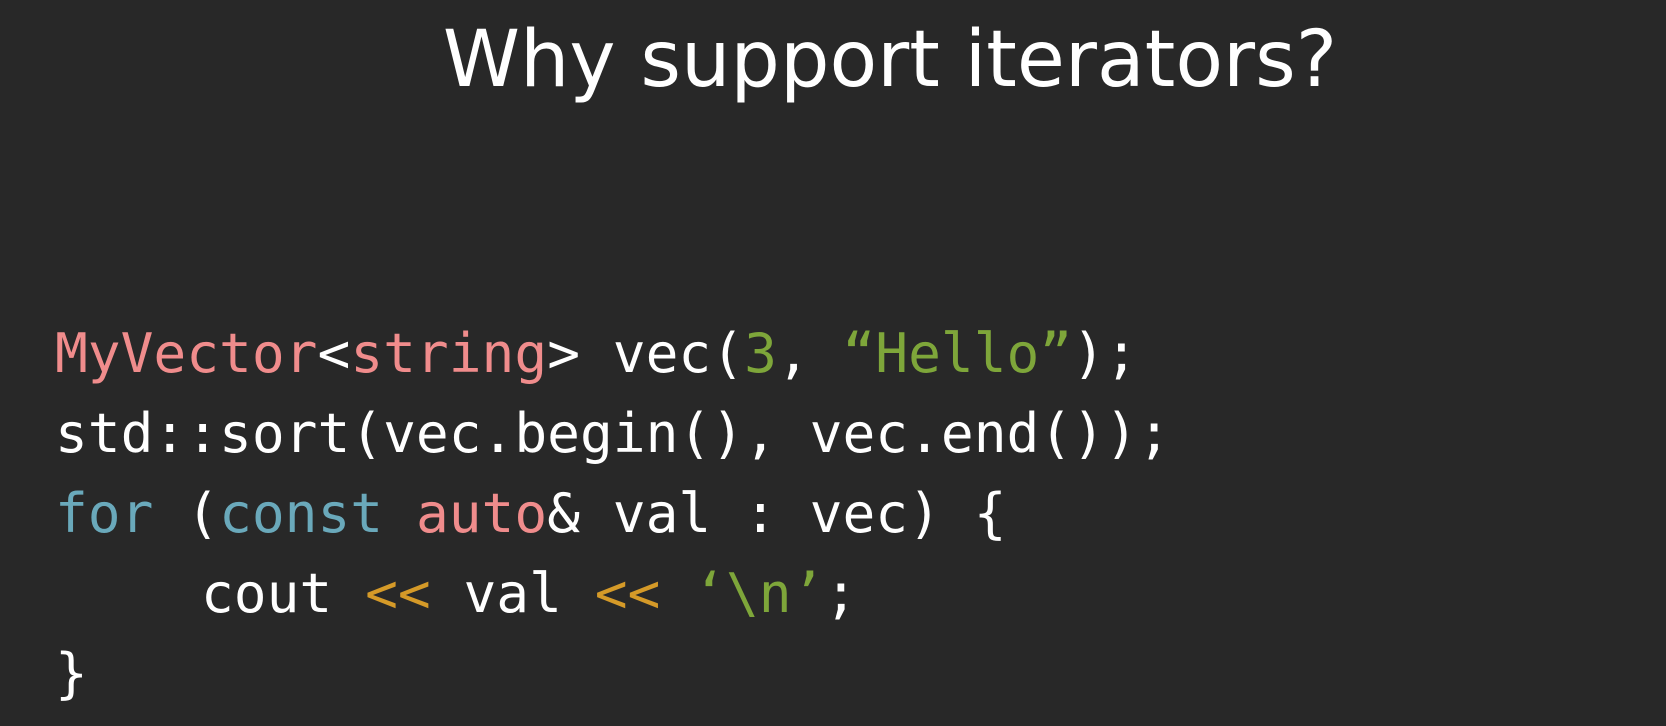  I want to click on code-token-type: string, so click(449, 353).